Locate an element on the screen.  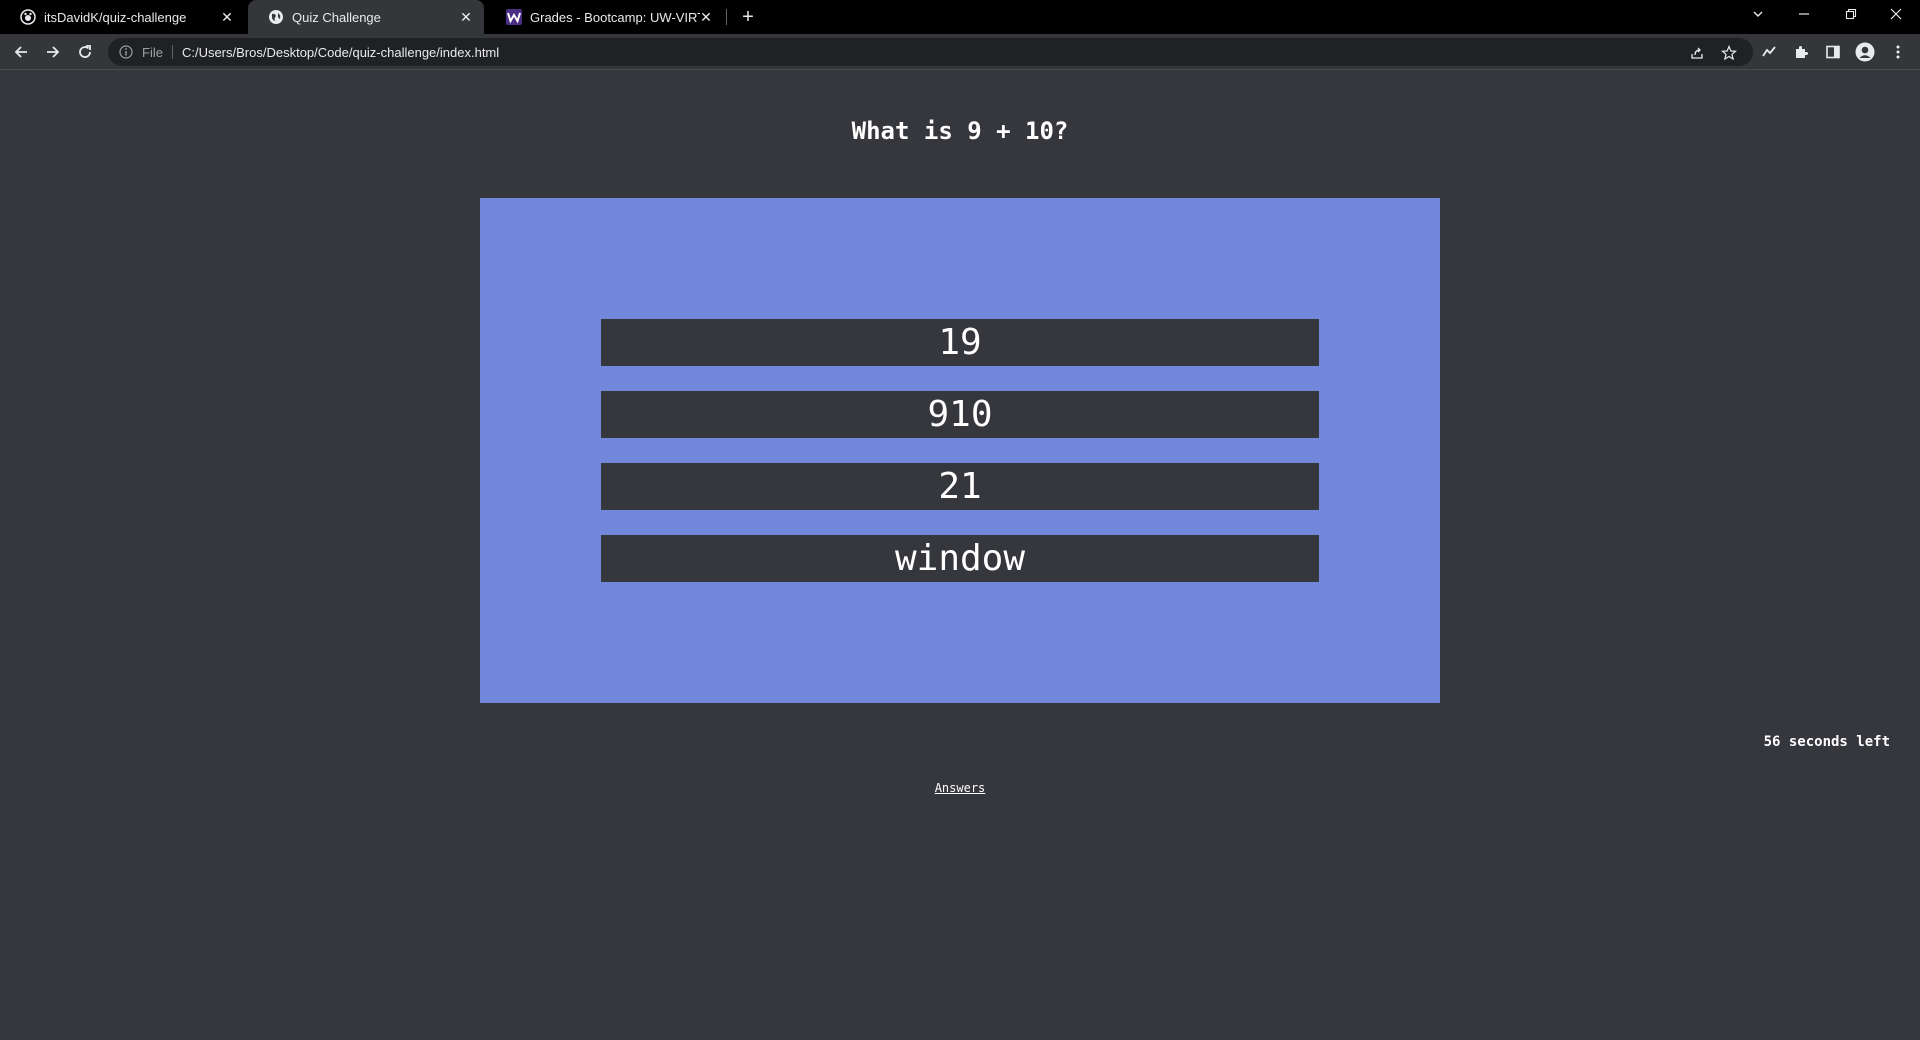
new-tab-button: + is located at coordinates (748, 17).